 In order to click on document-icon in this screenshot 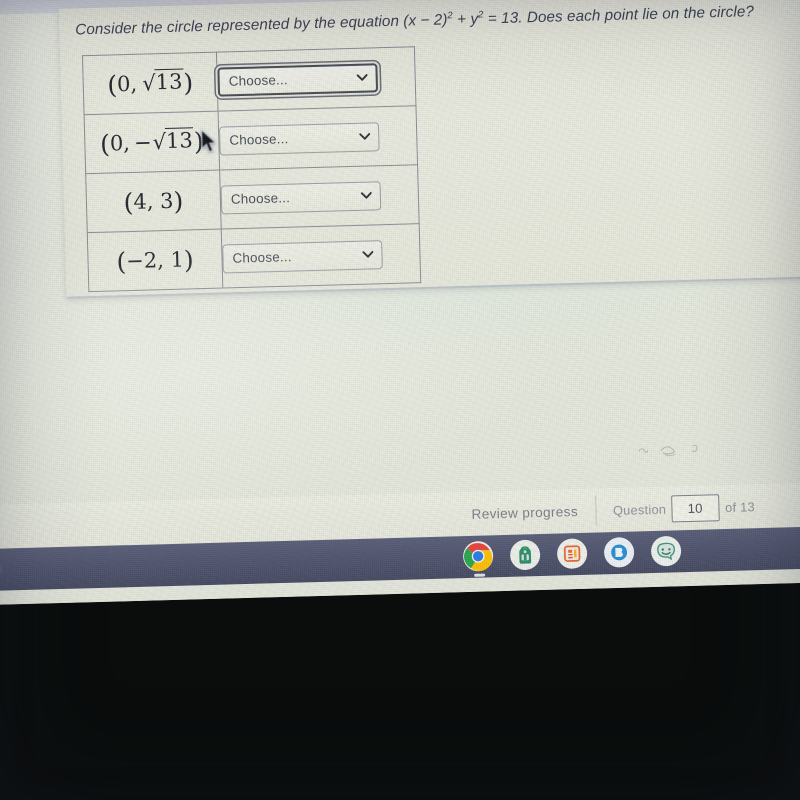, I will do `click(572, 554)`.